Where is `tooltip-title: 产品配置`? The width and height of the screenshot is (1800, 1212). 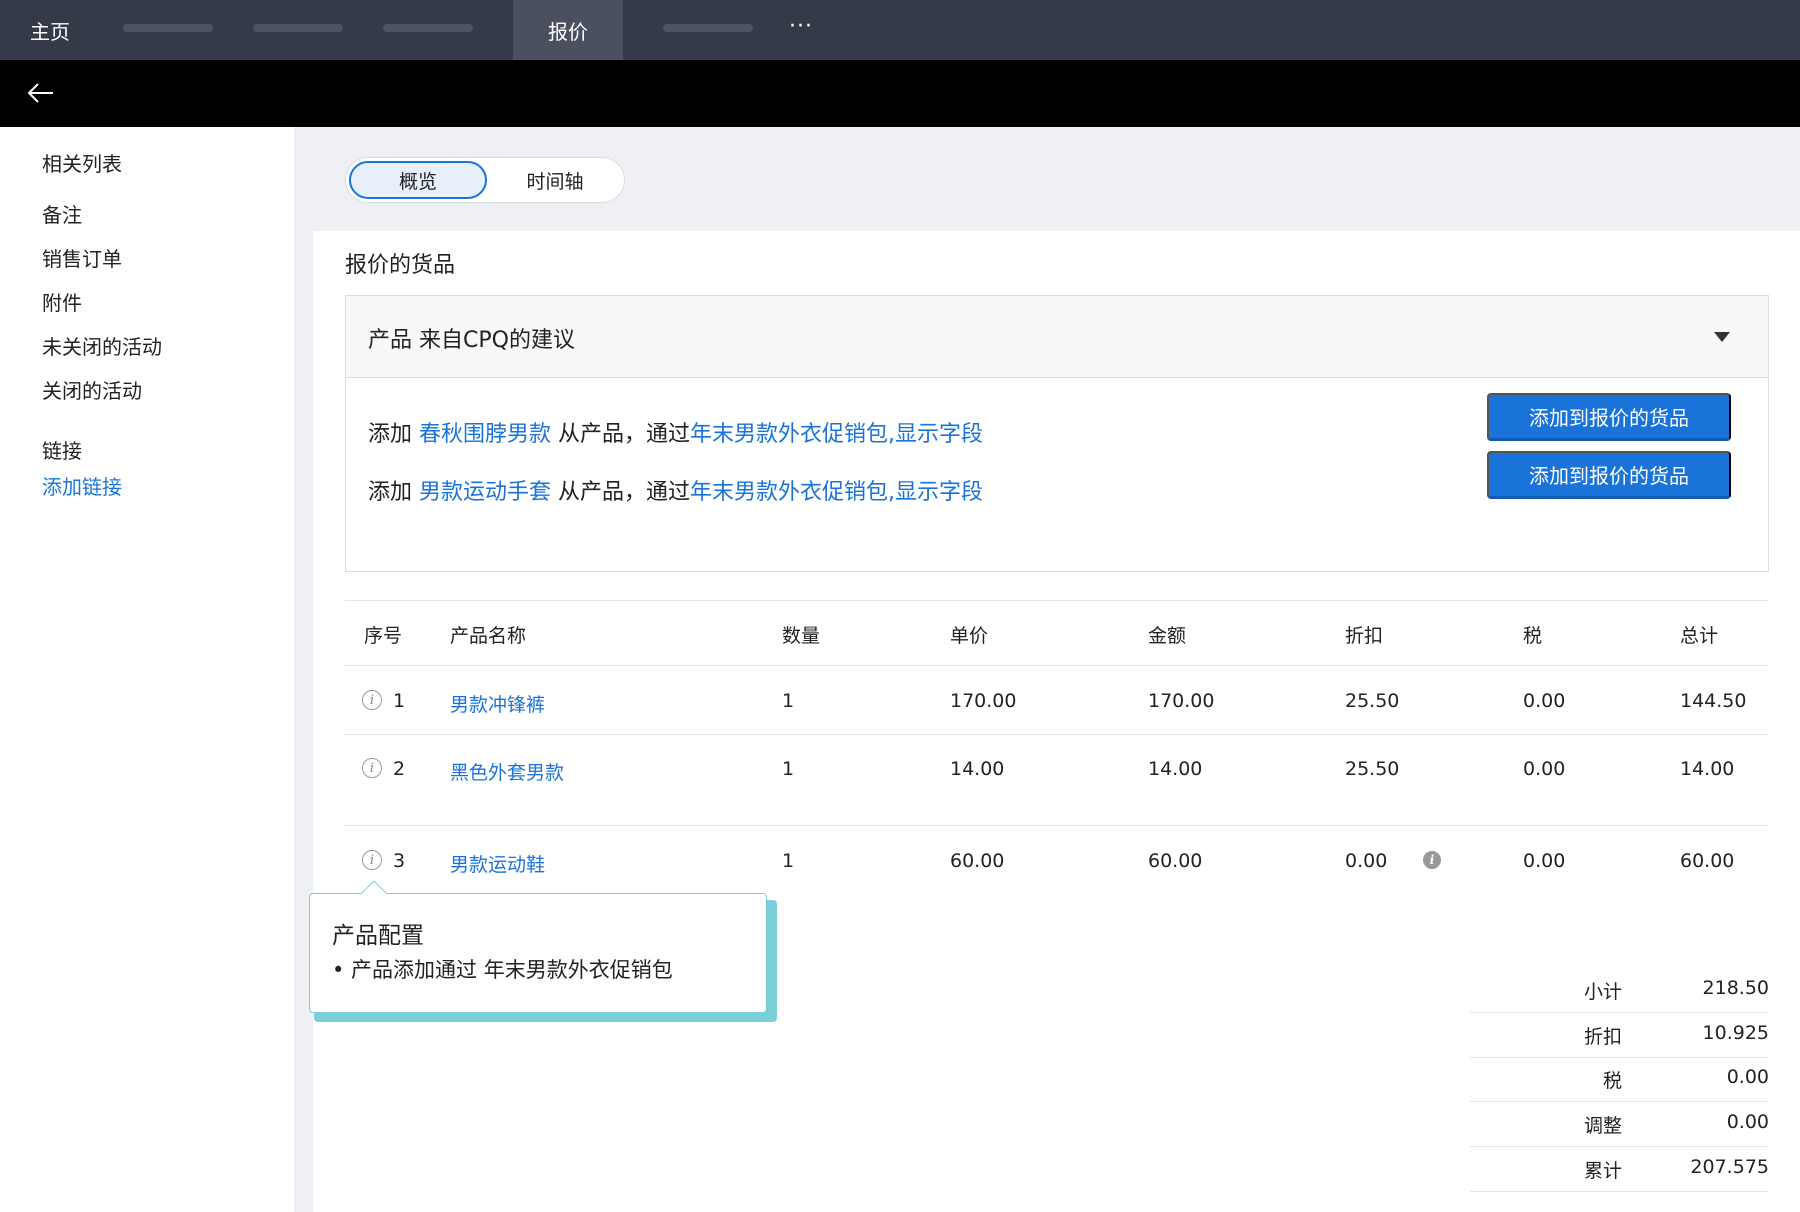 tooltip-title: 产品配置 is located at coordinates (378, 936).